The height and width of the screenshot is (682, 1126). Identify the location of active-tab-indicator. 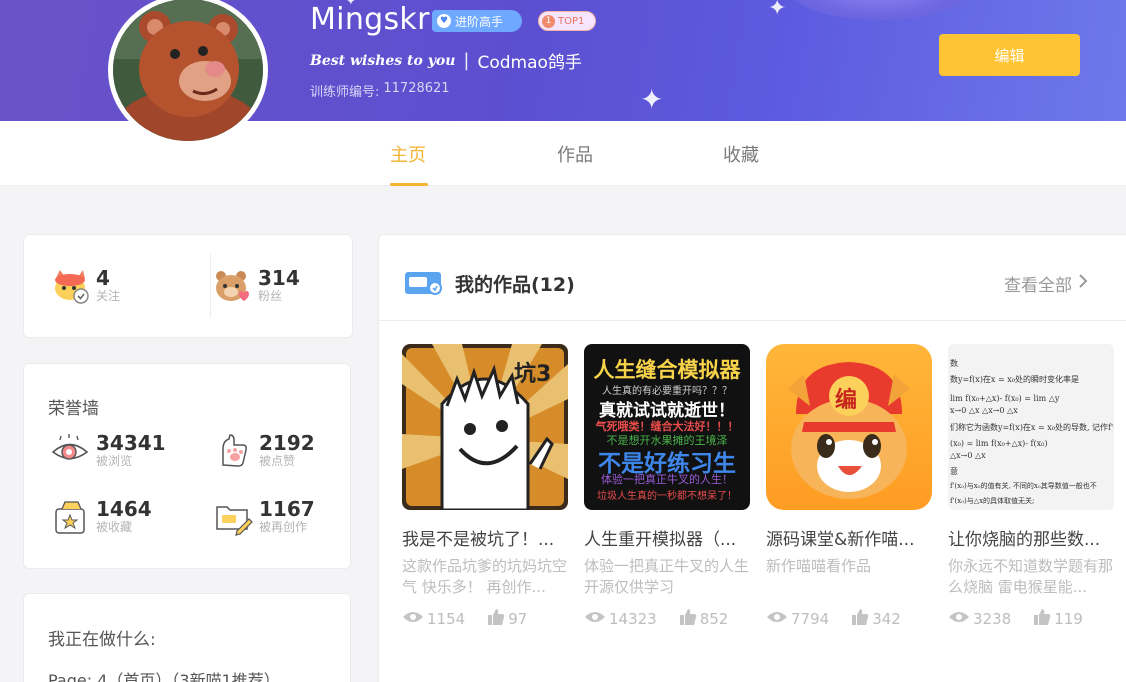
(409, 184).